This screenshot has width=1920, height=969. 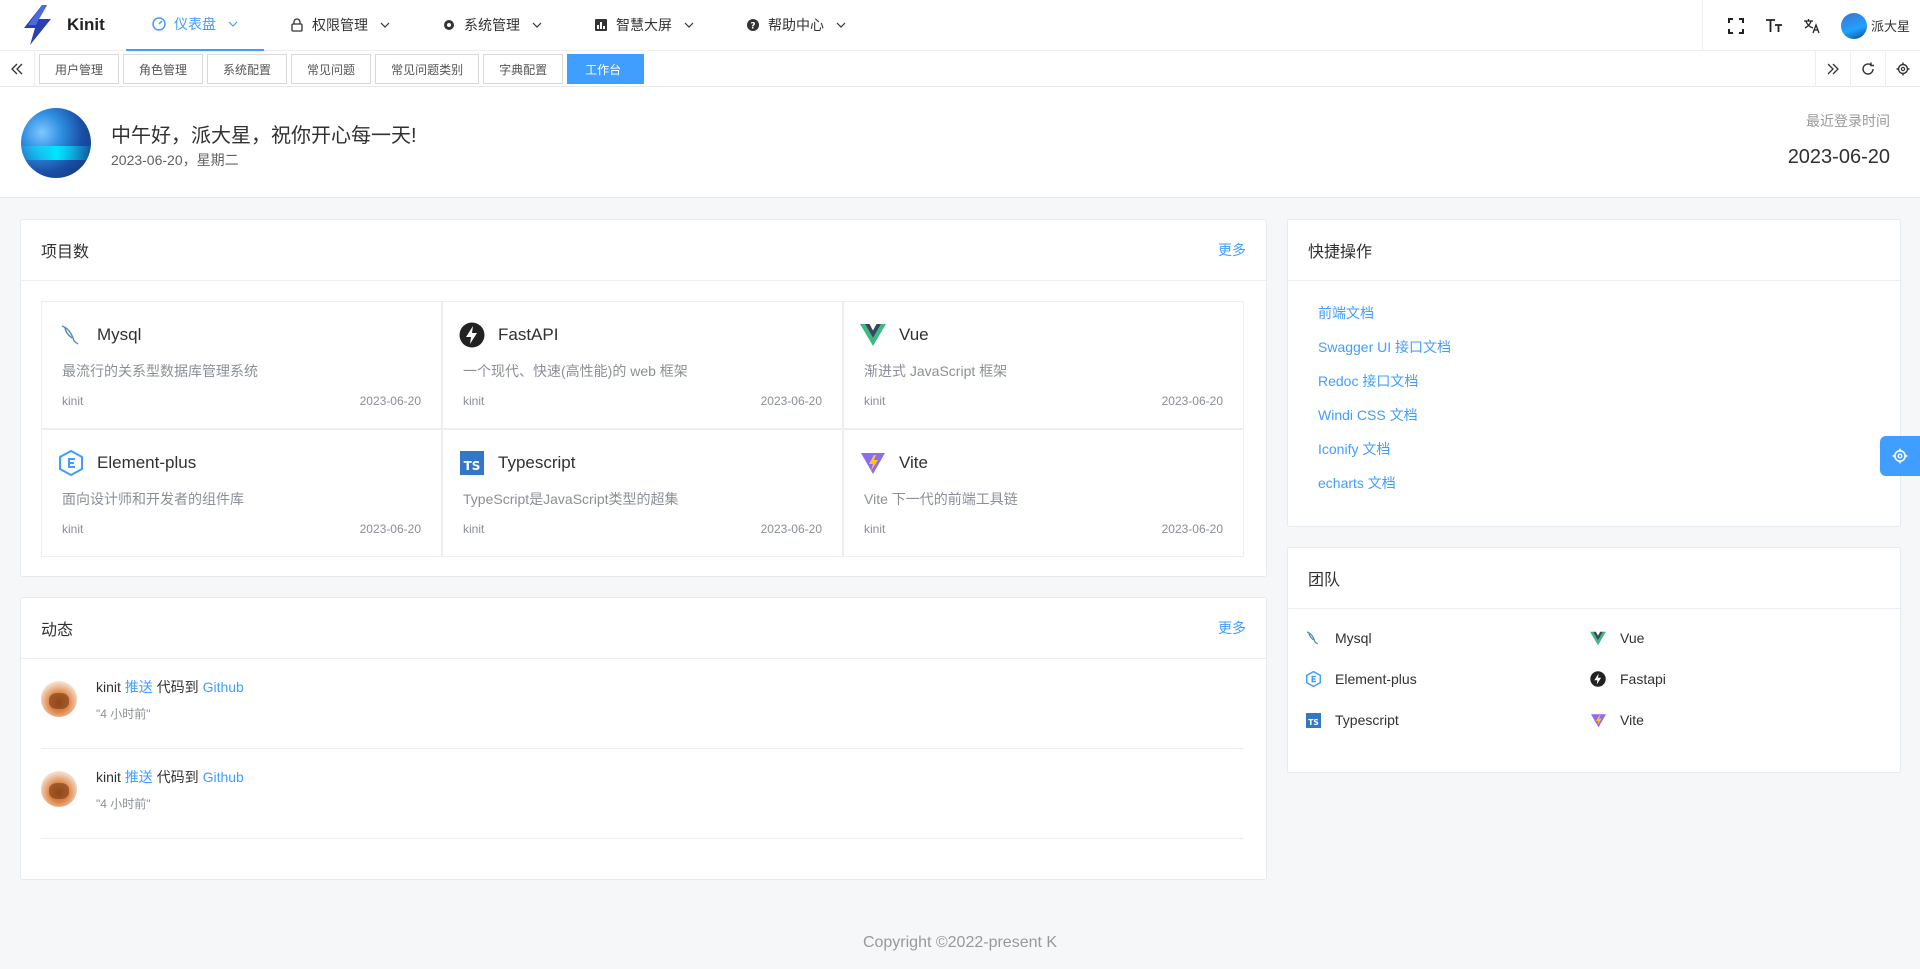 What do you see at coordinates (1384, 491) in the screenshot?
I see `quick-link-echarts: echarts 文档` at bounding box center [1384, 491].